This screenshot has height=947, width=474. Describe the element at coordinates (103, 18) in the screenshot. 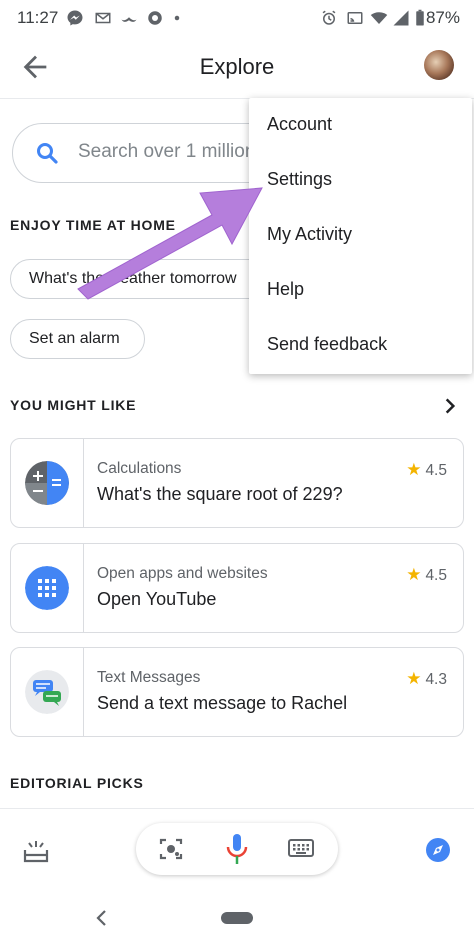

I see `mail-icon` at that location.